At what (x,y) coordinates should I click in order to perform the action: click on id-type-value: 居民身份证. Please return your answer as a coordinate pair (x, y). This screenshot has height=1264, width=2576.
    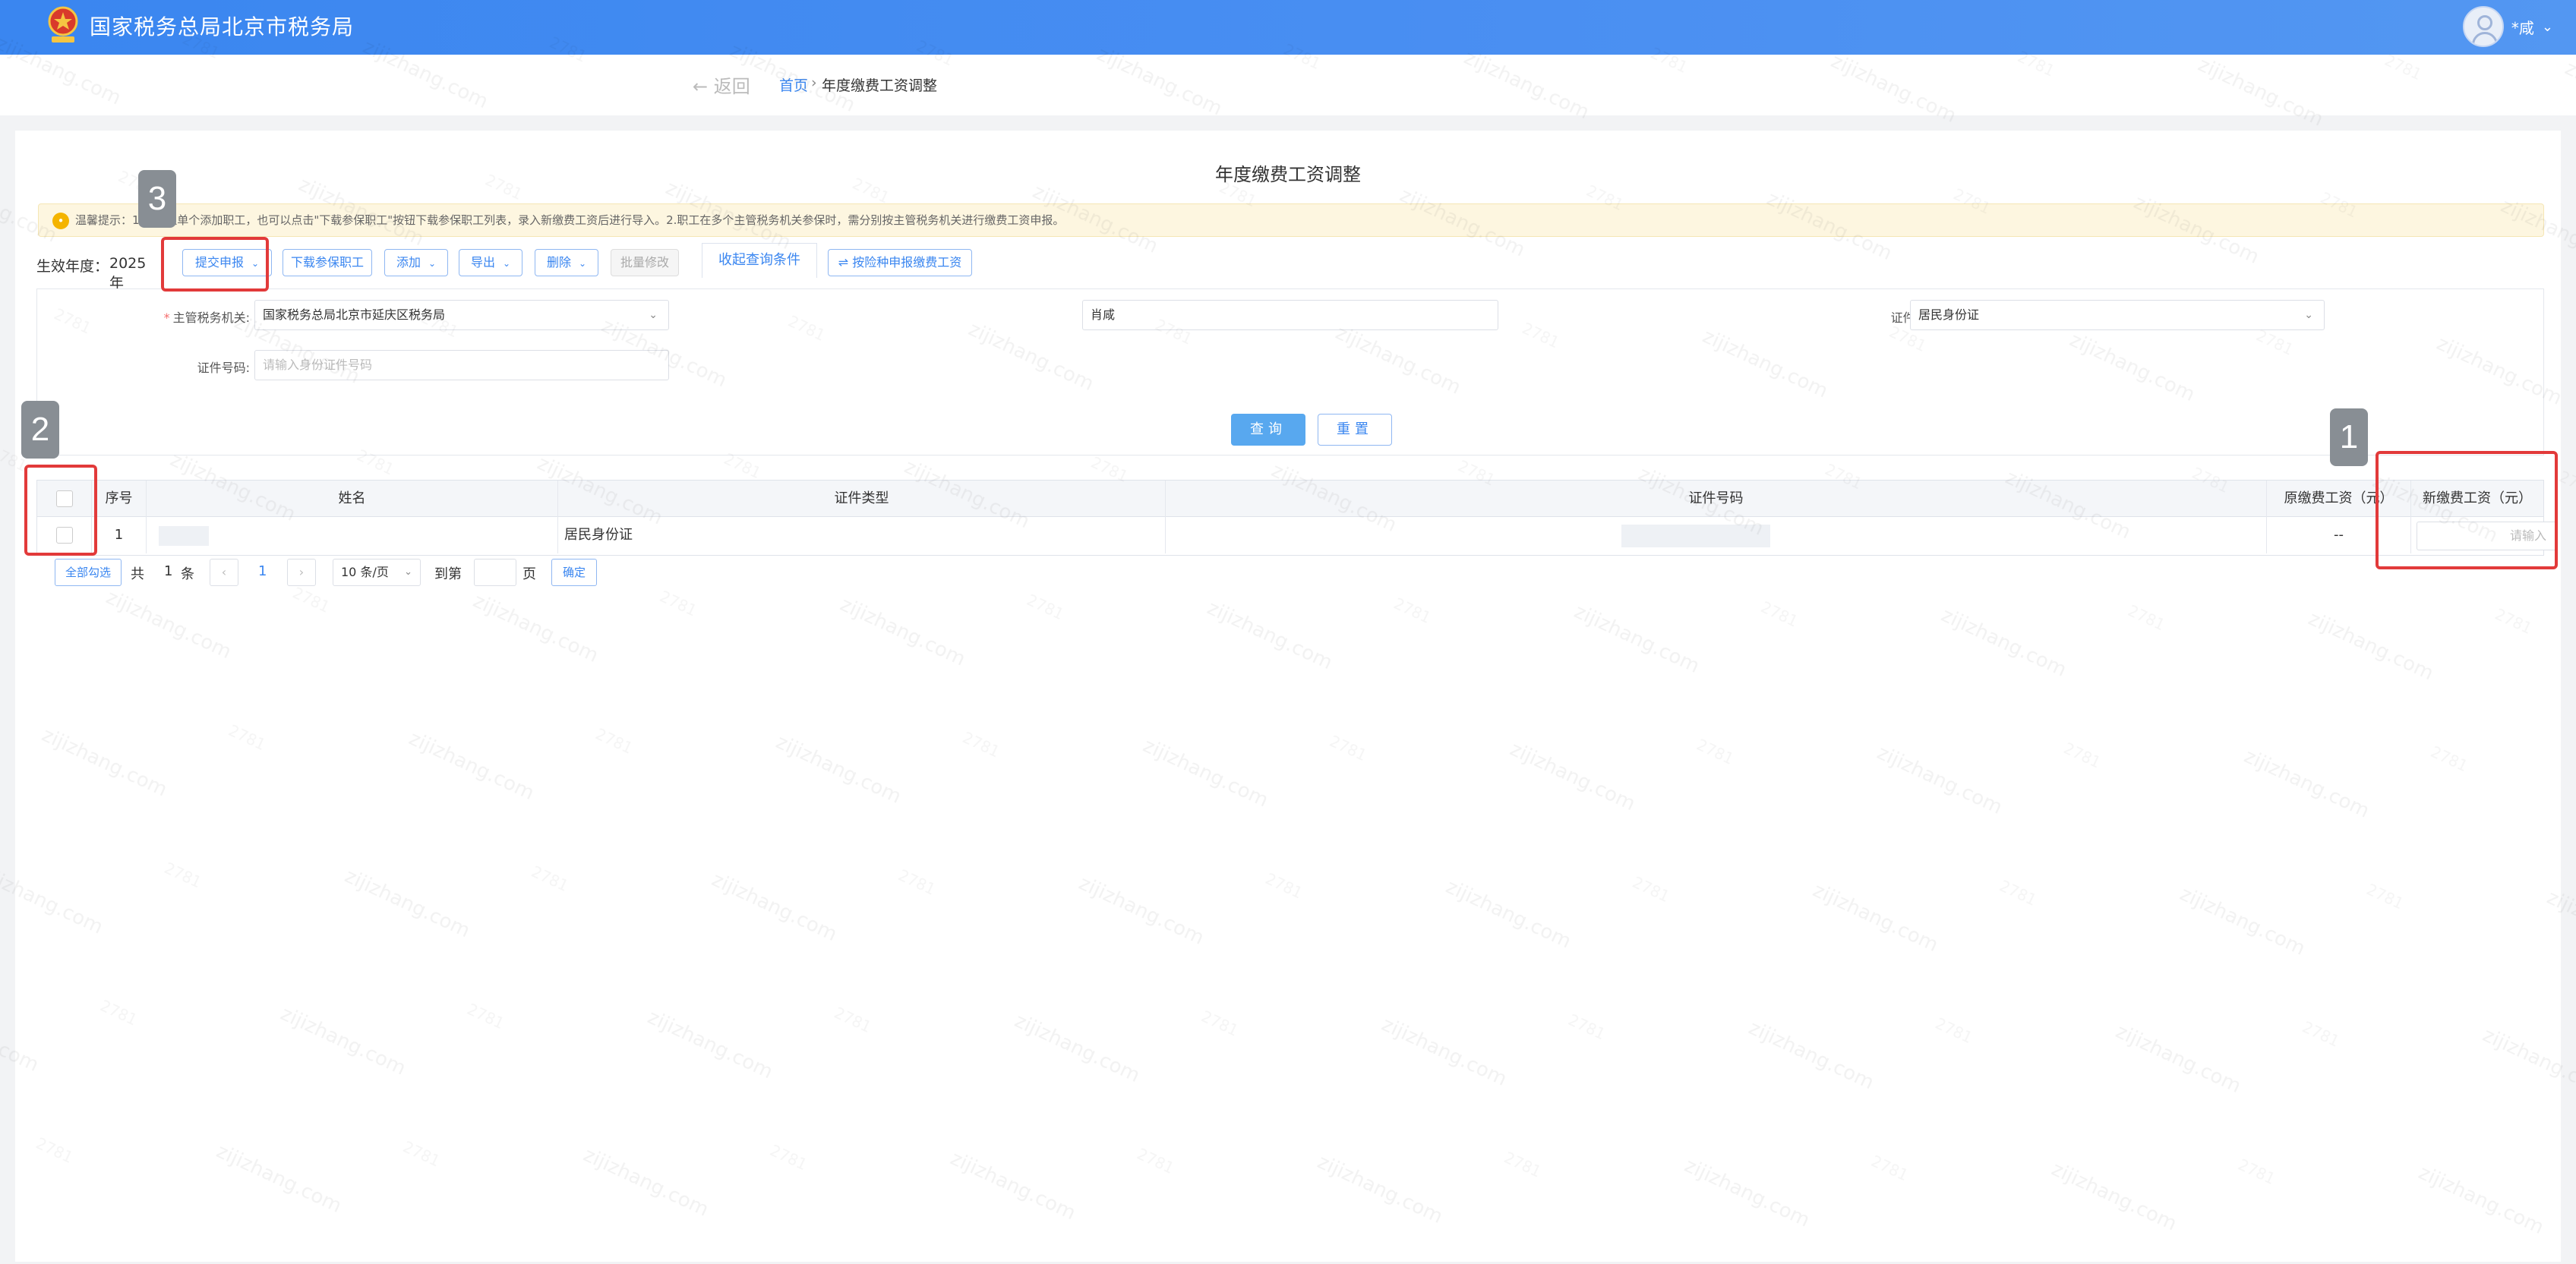
    Looking at the image, I should click on (1949, 315).